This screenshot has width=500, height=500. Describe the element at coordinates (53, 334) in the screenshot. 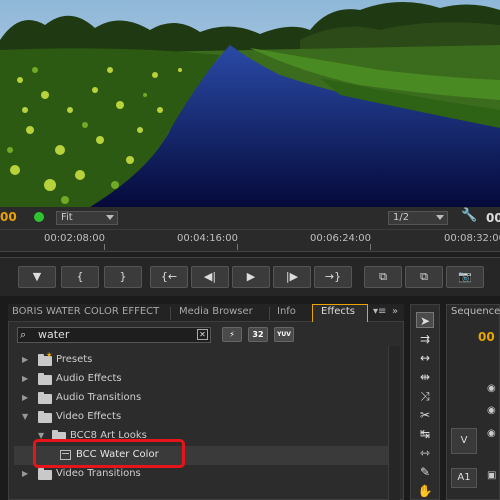

I see `search-input: water` at that location.